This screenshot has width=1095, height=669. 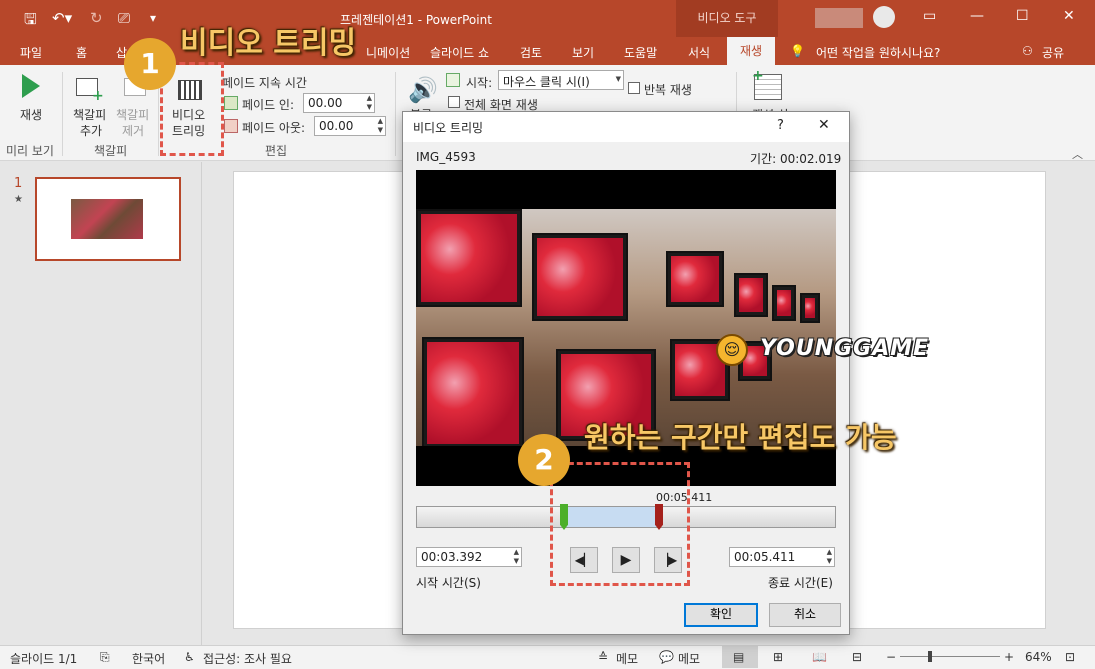 What do you see at coordinates (124, 18) in the screenshot?
I see `present-icon: ⎚` at bounding box center [124, 18].